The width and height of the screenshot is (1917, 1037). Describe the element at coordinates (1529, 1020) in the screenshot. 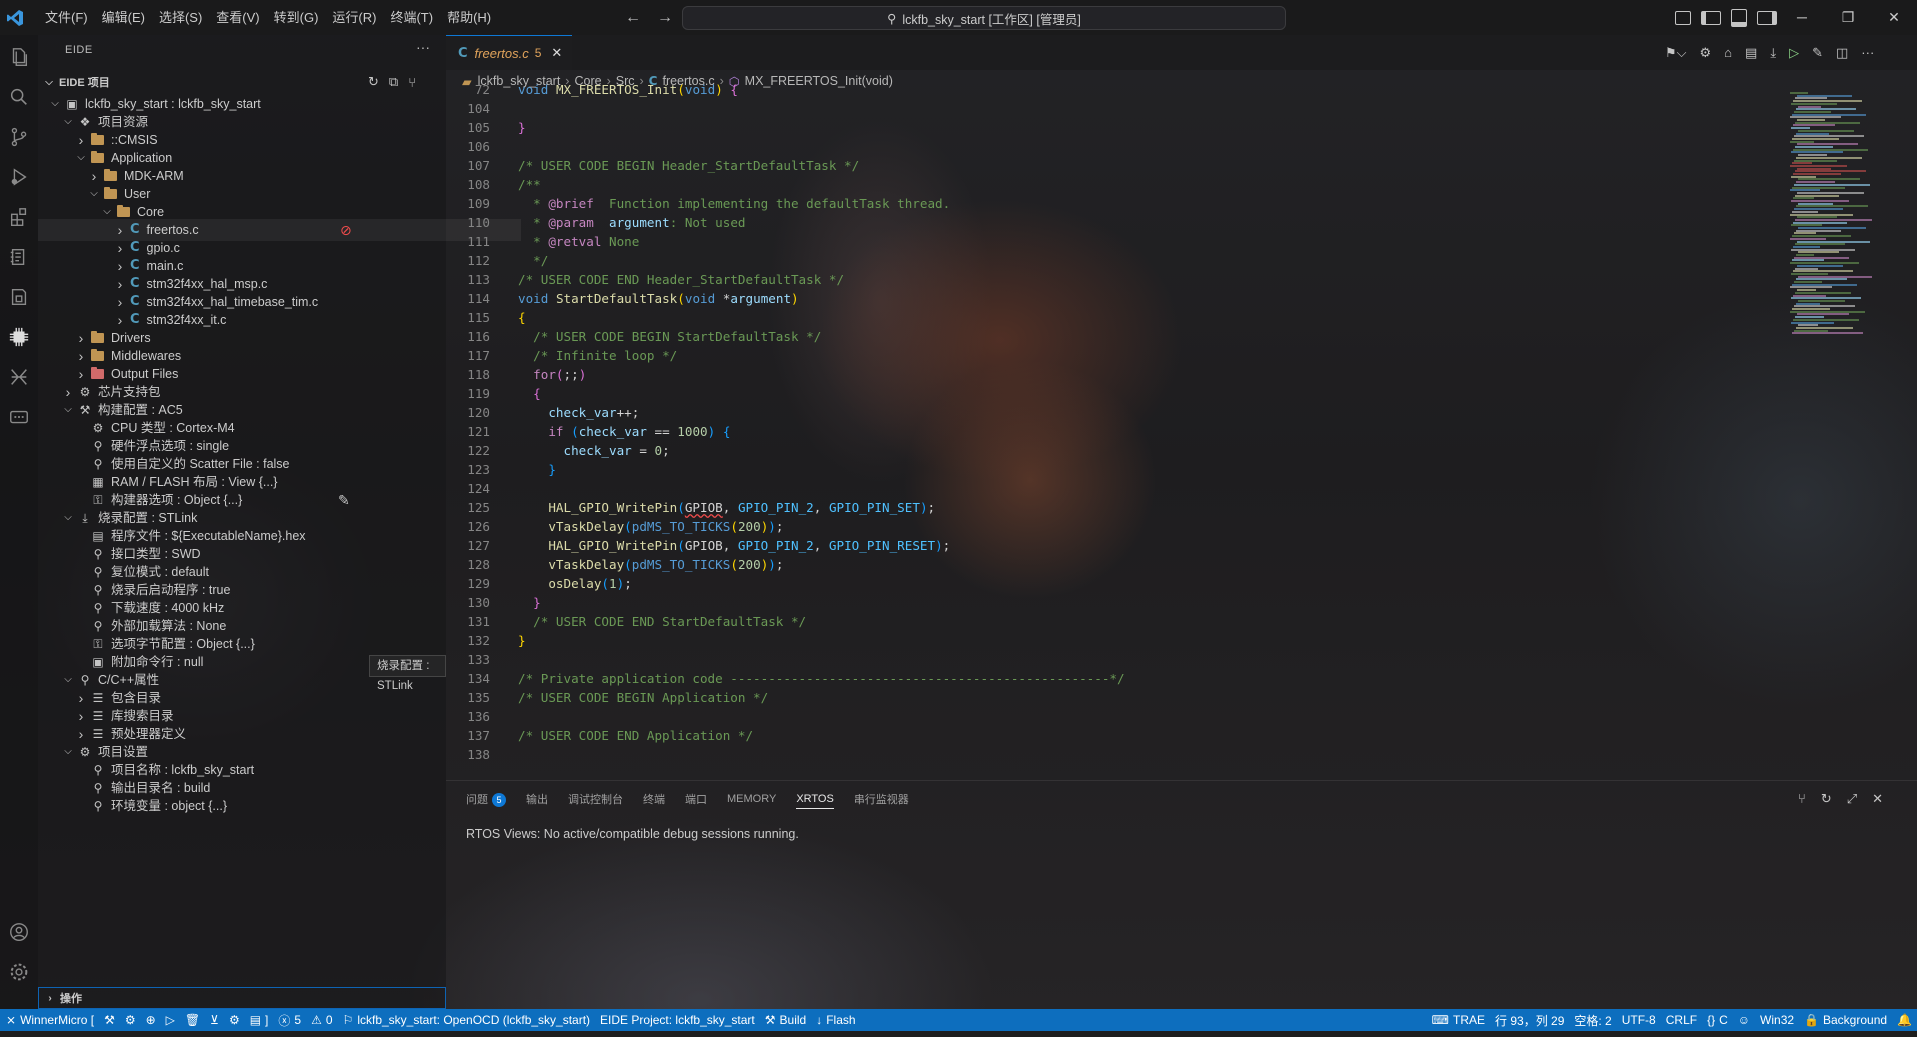

I see `status-item: 行 93，列 29` at that location.